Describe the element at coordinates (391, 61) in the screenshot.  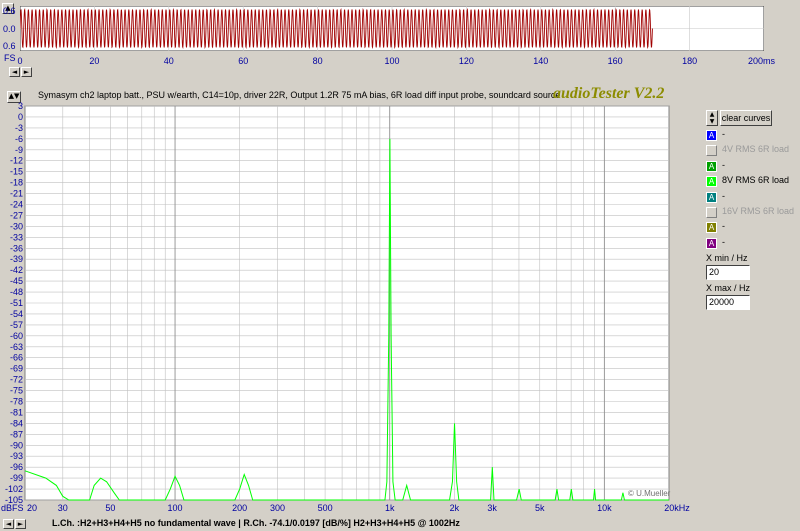
I see `scope-x-tick-label: 100` at that location.